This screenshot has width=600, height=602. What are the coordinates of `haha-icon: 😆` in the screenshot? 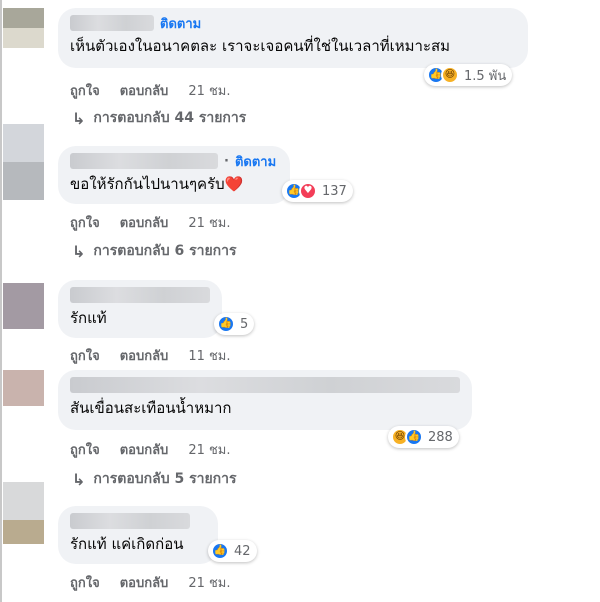 It's located at (450, 75).